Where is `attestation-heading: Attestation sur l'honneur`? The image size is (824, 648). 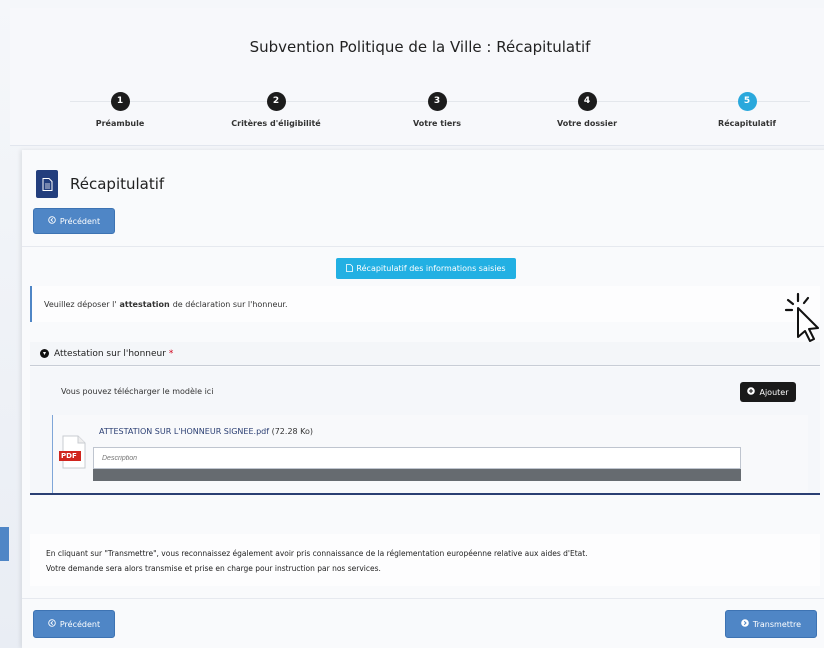
attestation-heading: Attestation sur l'honneur is located at coordinates (110, 353).